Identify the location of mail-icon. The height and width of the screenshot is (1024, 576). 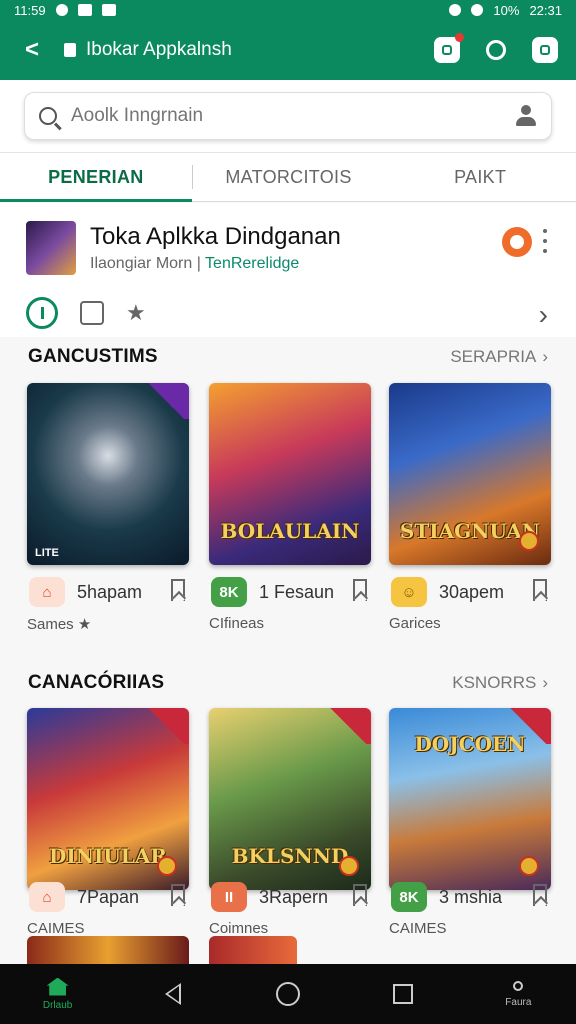
(84, 10).